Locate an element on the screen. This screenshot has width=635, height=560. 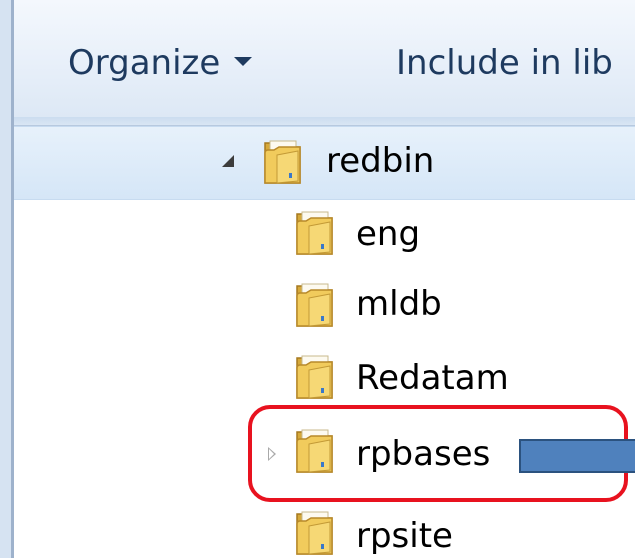
include-in-library-label: Include in lib is located at coordinates (504, 63).